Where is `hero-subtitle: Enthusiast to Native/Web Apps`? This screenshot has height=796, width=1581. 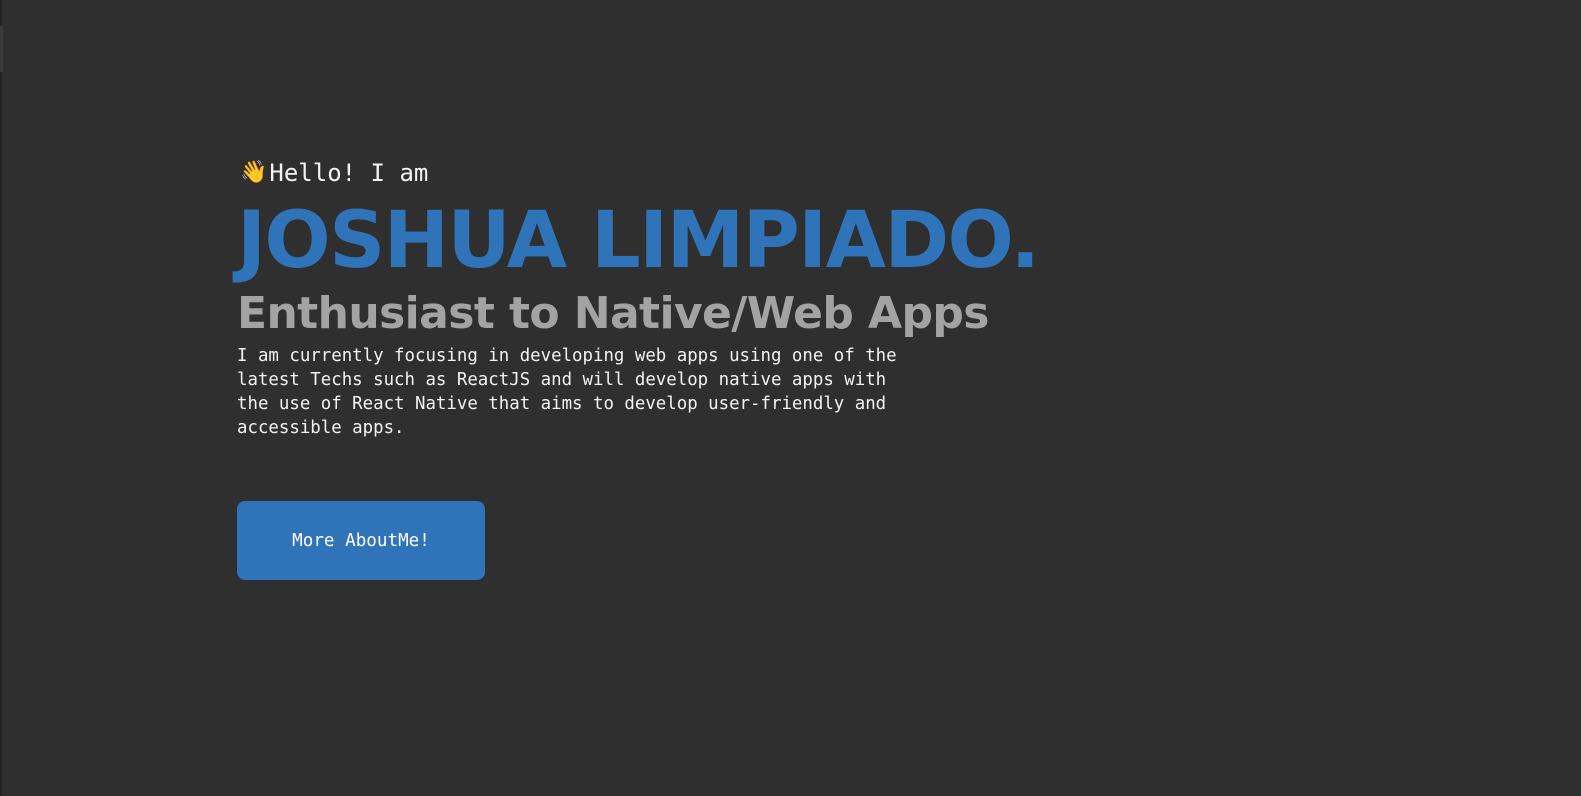
hero-subtitle: Enthusiast to Native/Web Apps is located at coordinates (613, 313).